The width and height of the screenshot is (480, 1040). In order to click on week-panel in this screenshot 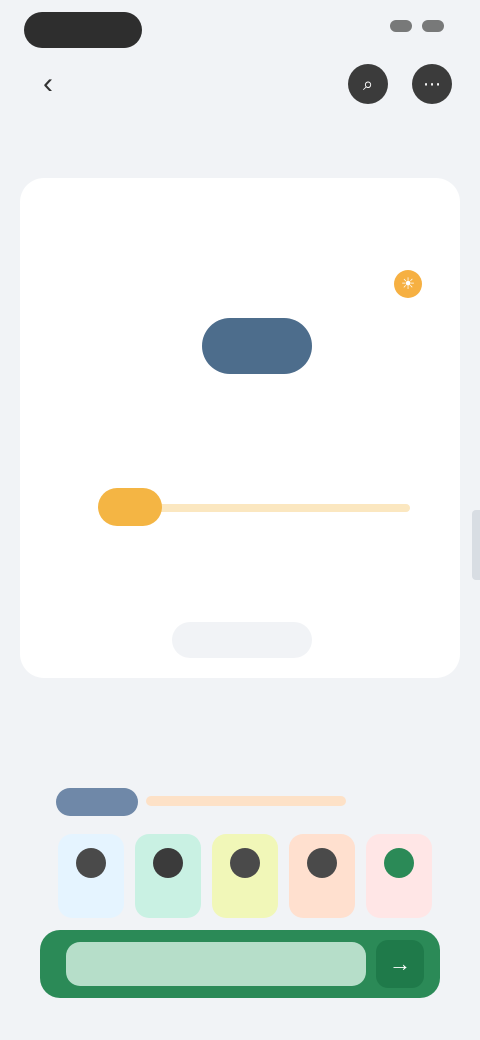, I will do `click(245, 852)`.